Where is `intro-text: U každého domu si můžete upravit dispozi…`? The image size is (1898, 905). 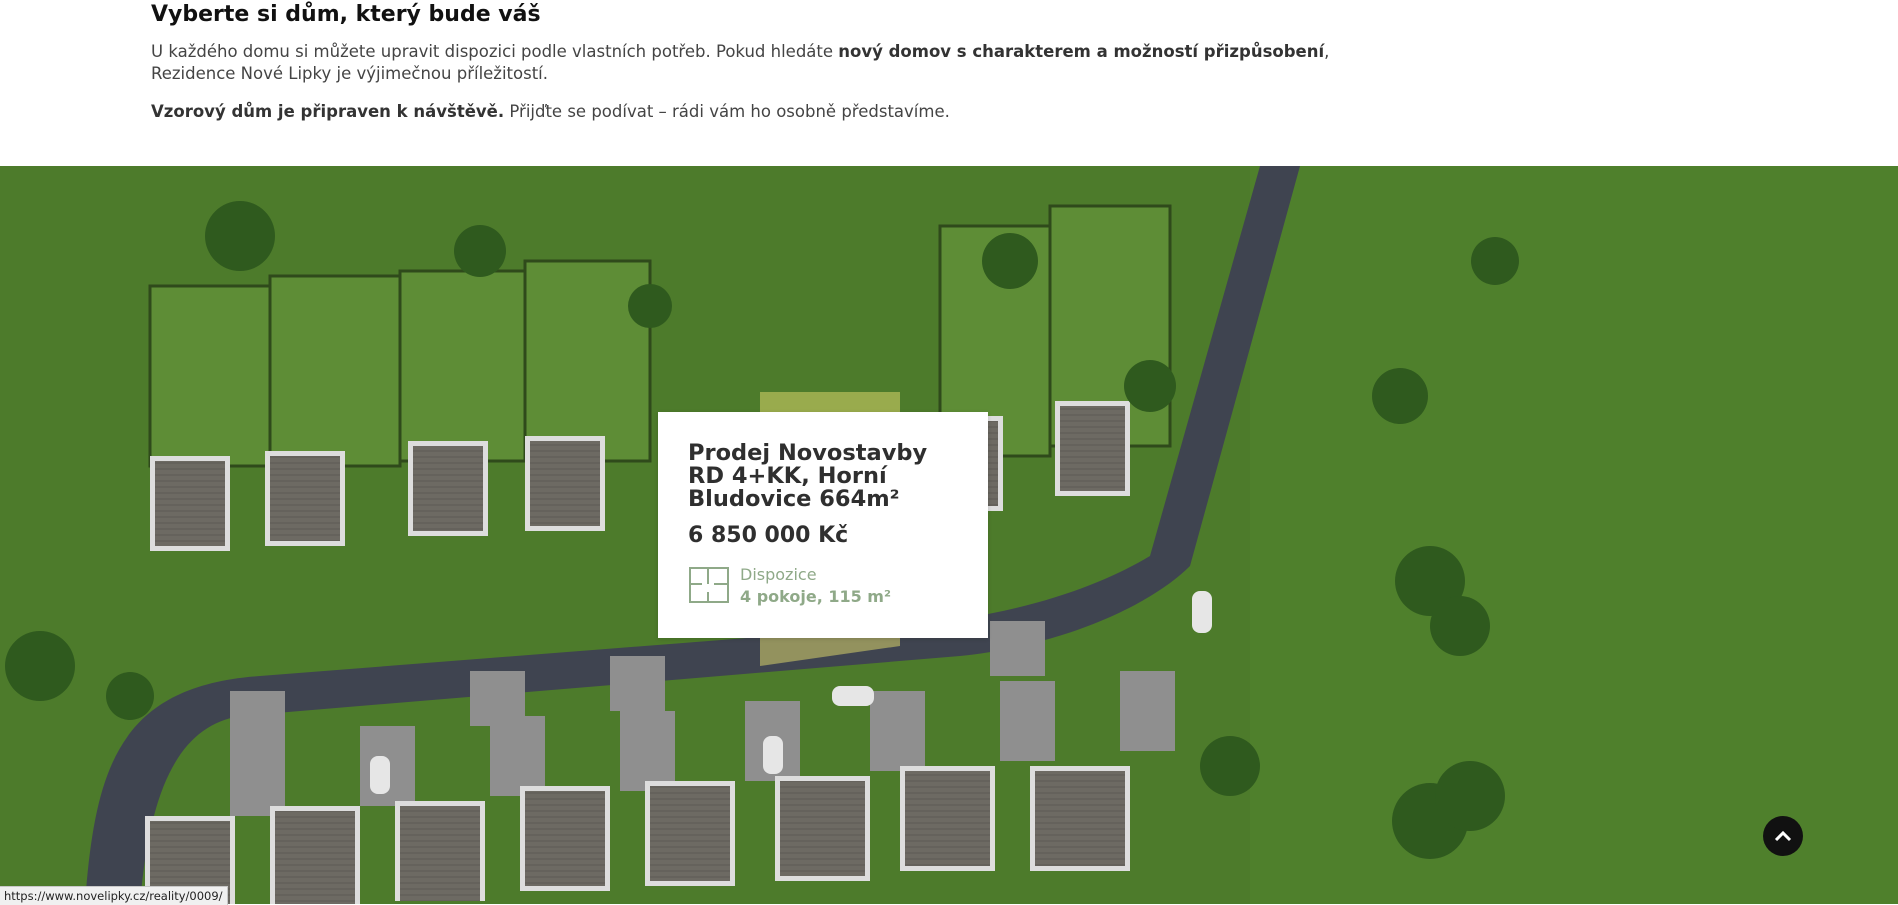
intro-text: U každého domu si můžete upravit dispozi… is located at coordinates (495, 51).